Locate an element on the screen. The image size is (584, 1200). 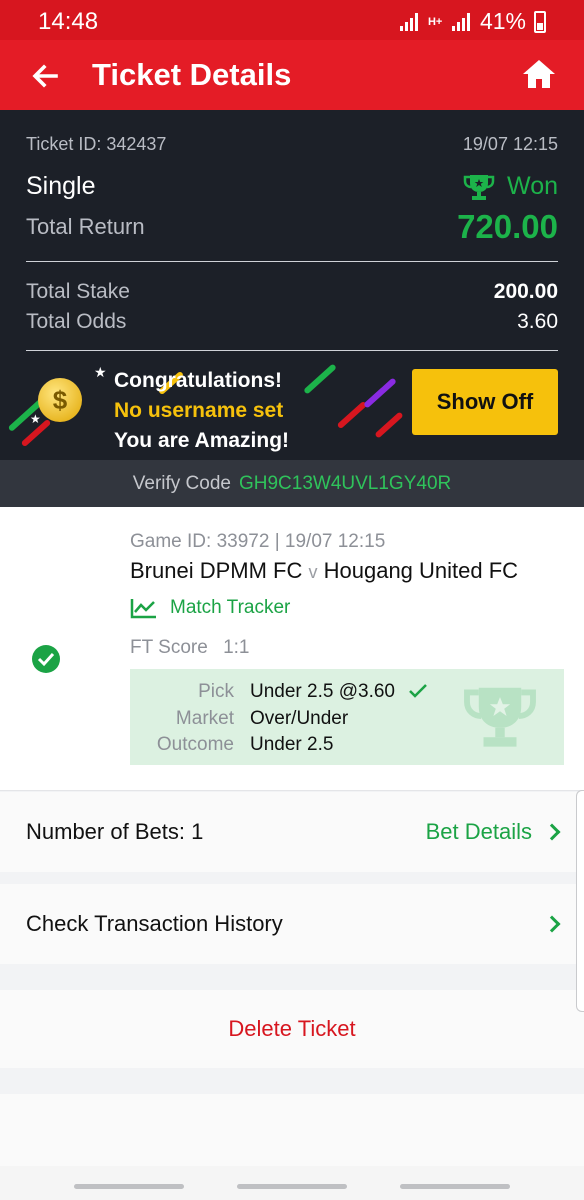
signal-icon is located at coordinates (409, 21).